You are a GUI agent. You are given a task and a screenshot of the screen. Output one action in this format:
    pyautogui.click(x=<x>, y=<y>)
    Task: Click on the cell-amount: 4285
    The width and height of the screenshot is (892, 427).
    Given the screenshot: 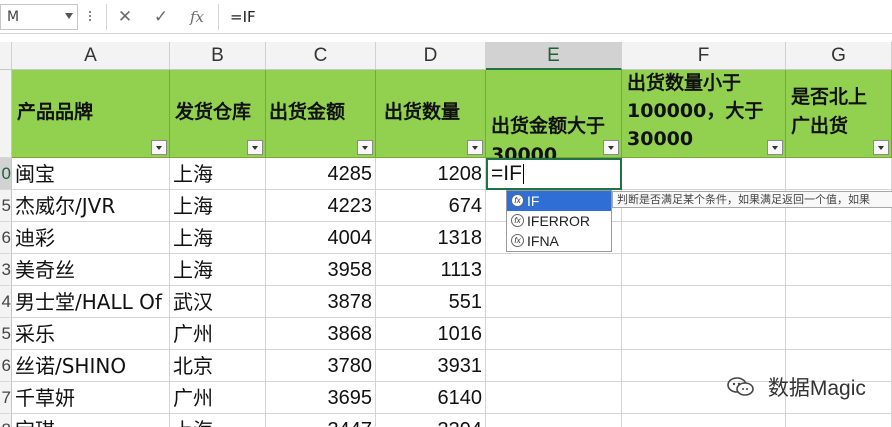 What is the action you would take?
    pyautogui.click(x=321, y=174)
    